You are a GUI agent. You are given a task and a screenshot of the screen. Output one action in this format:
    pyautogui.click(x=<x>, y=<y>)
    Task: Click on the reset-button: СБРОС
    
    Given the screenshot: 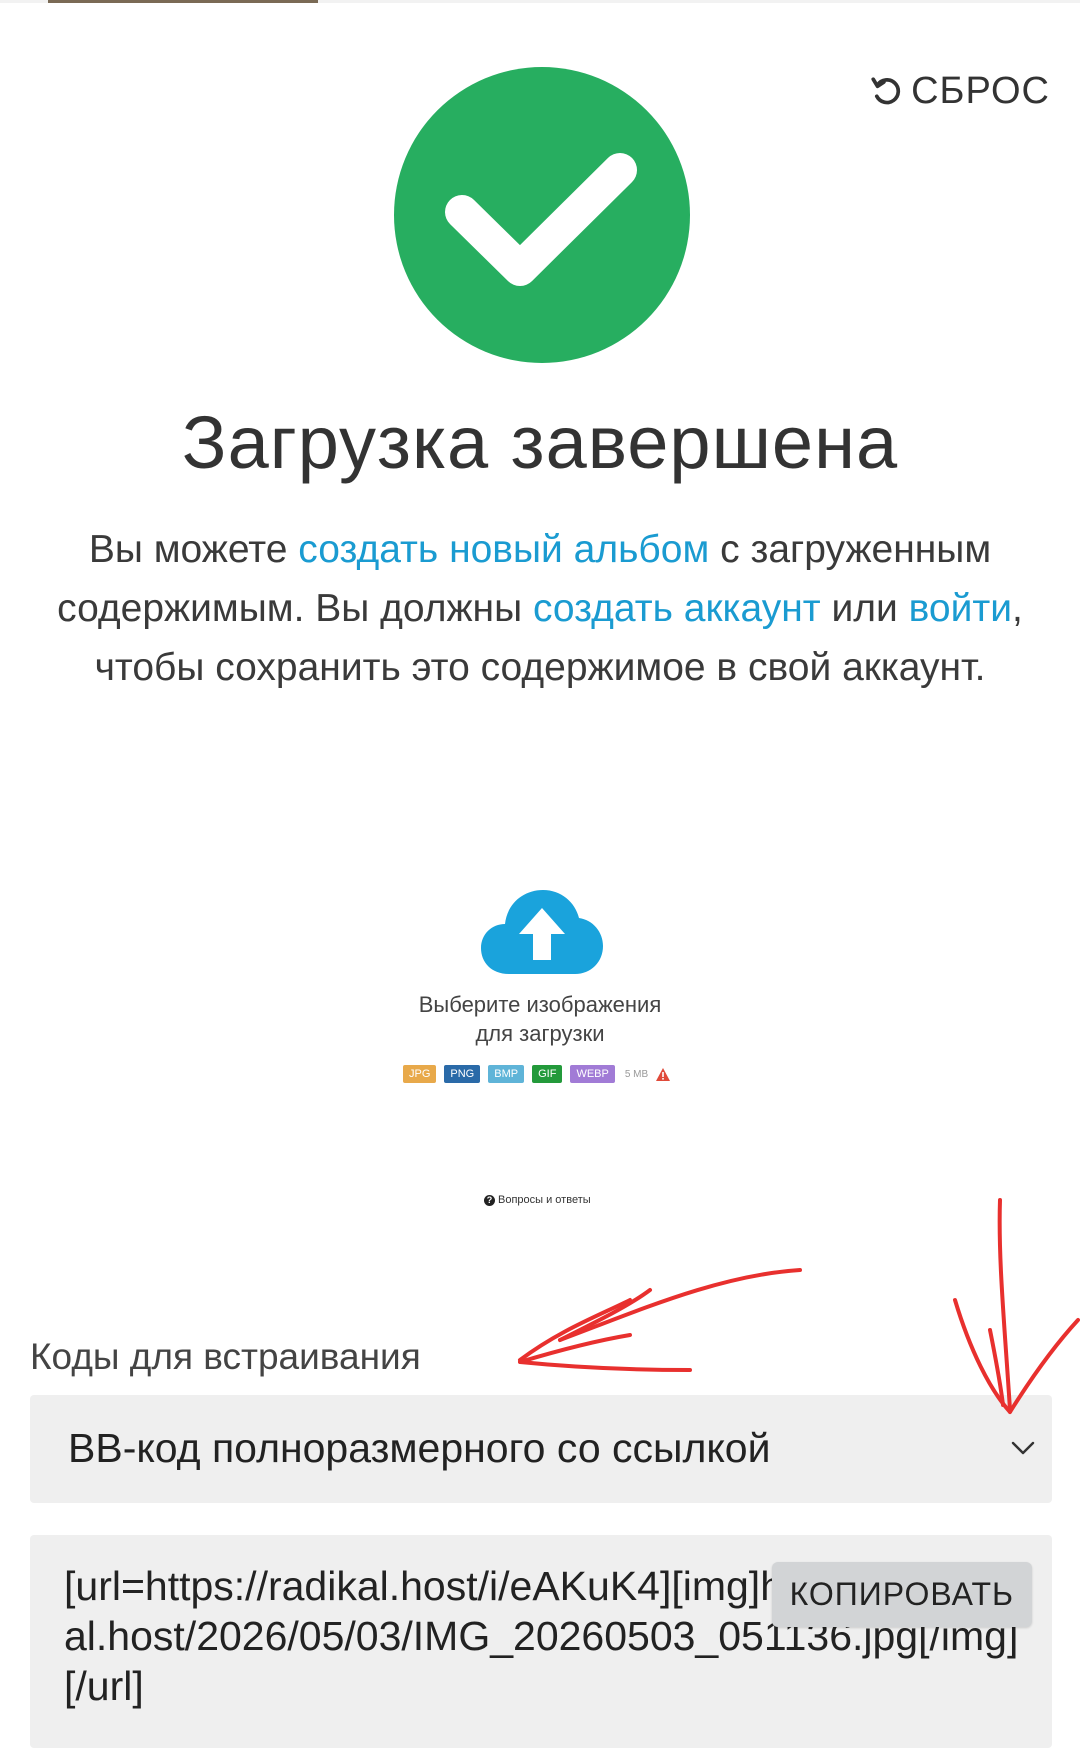 What is the action you would take?
    pyautogui.click(x=959, y=91)
    